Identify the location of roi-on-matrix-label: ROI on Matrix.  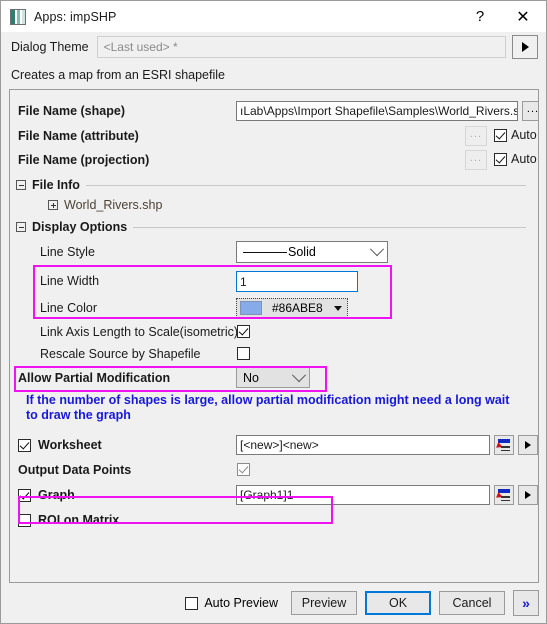
(79, 520).